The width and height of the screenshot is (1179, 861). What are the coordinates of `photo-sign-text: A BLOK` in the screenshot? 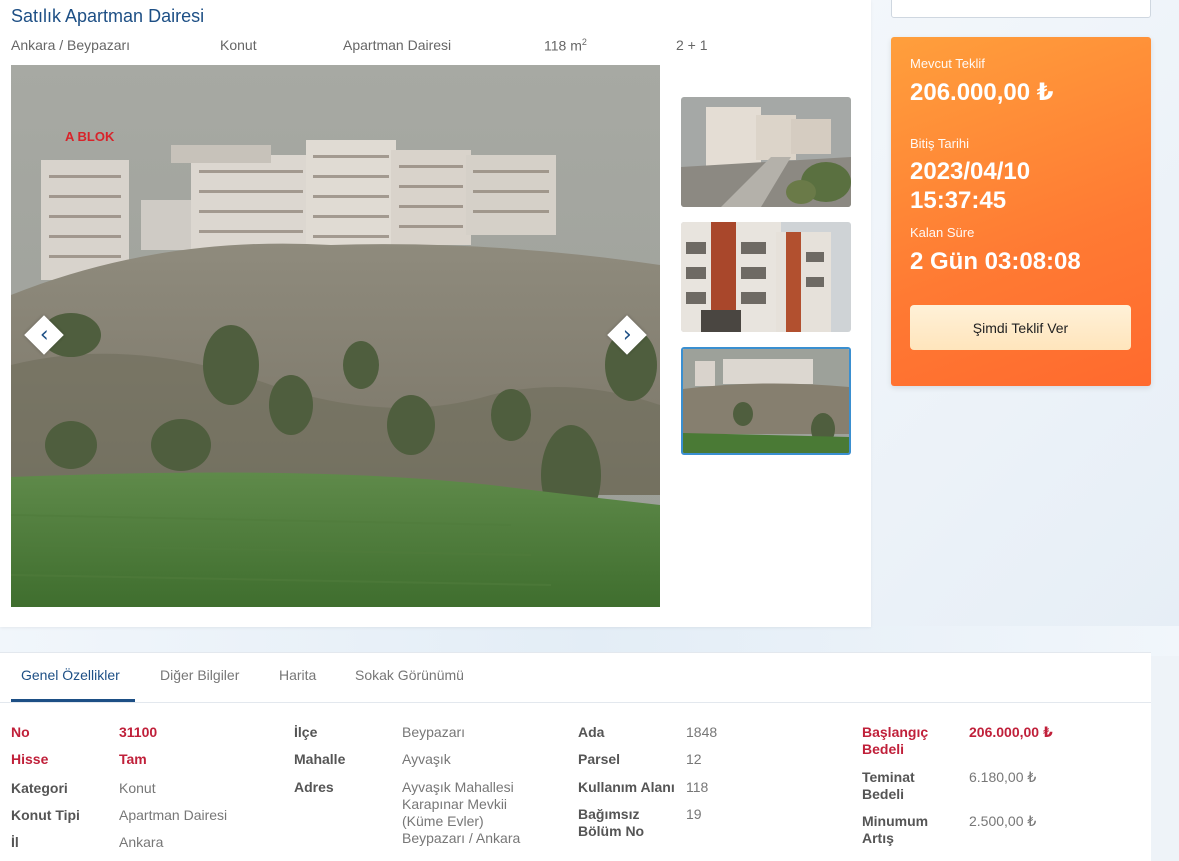 It's located at (90, 136).